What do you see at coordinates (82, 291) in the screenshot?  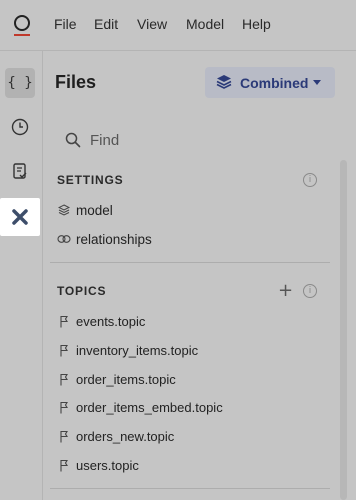 I see `topics-section-title: TOPICS` at bounding box center [82, 291].